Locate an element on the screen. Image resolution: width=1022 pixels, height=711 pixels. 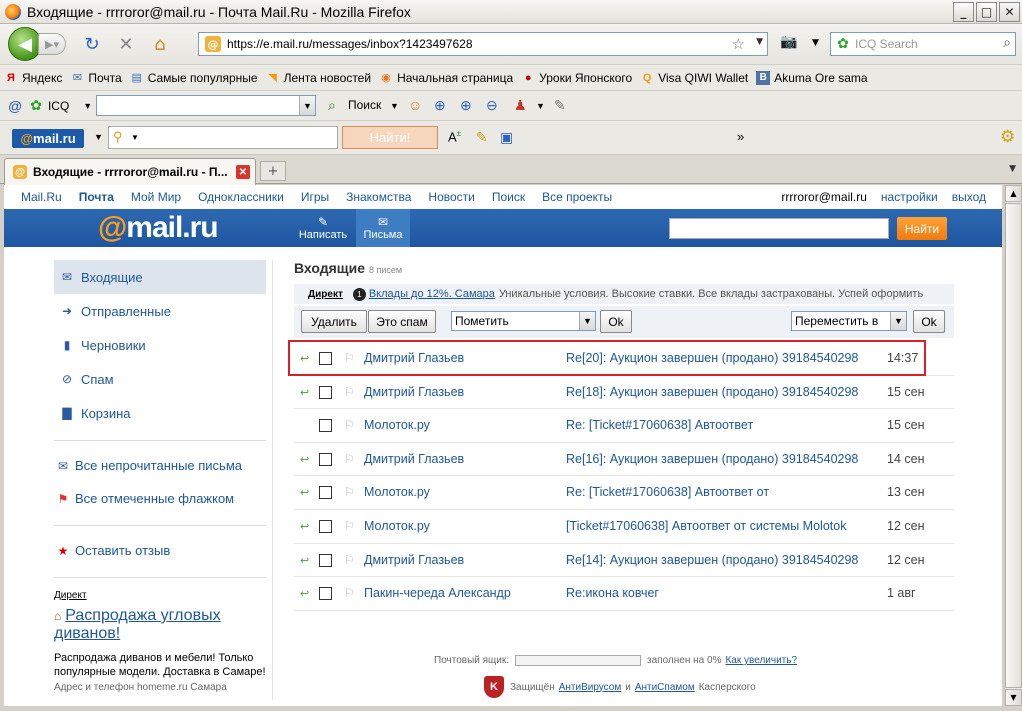
ad-footer: Адрес и телефон homeme.ru Самара is located at coordinates (160, 687).